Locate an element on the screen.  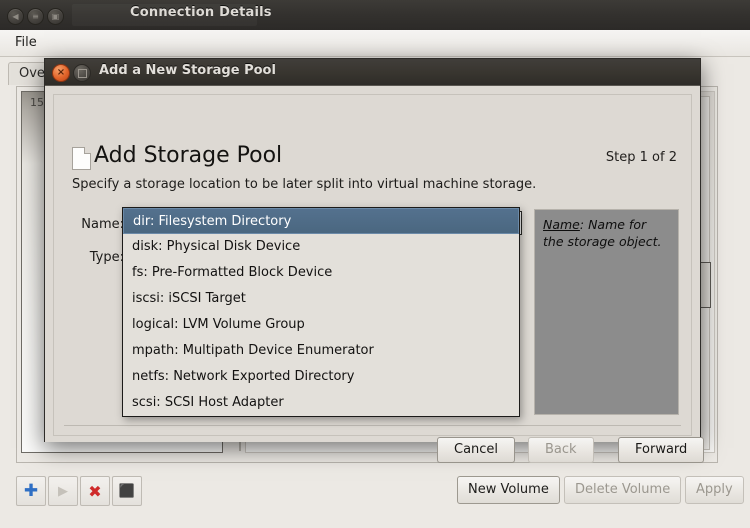
type-field-label: Type: is located at coordinates (106, 257).